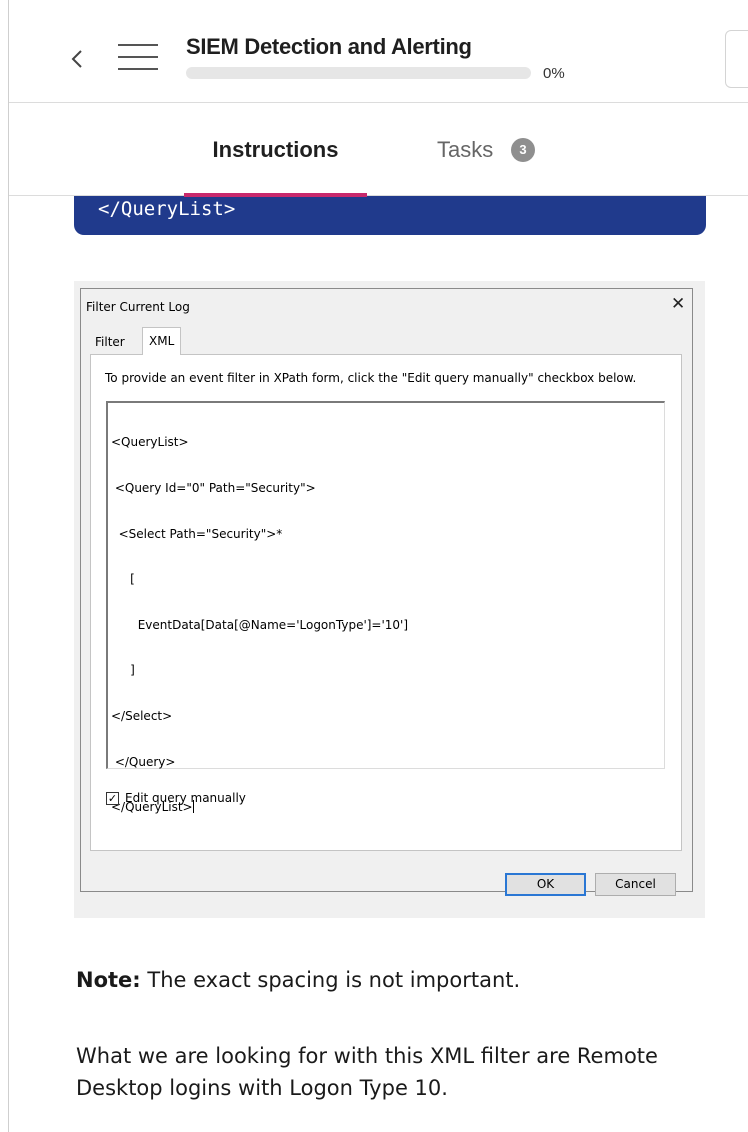 The width and height of the screenshot is (748, 1132). Describe the element at coordinates (185, 798) in the screenshot. I see `checkbox-label: Edit query manually` at that location.